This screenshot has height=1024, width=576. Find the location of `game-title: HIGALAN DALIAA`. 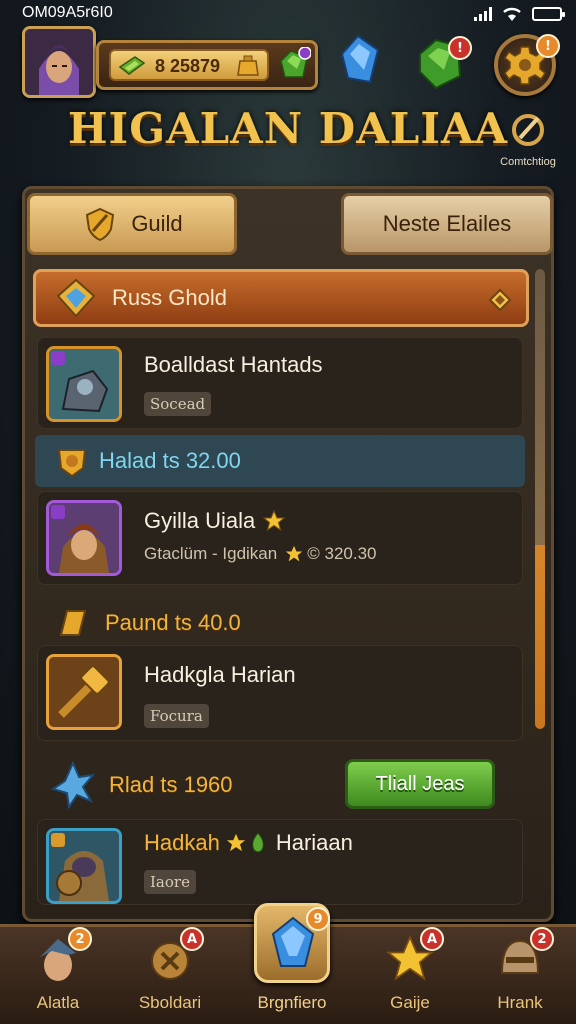

game-title: HIGALAN DALIAA is located at coordinates (288, 128).